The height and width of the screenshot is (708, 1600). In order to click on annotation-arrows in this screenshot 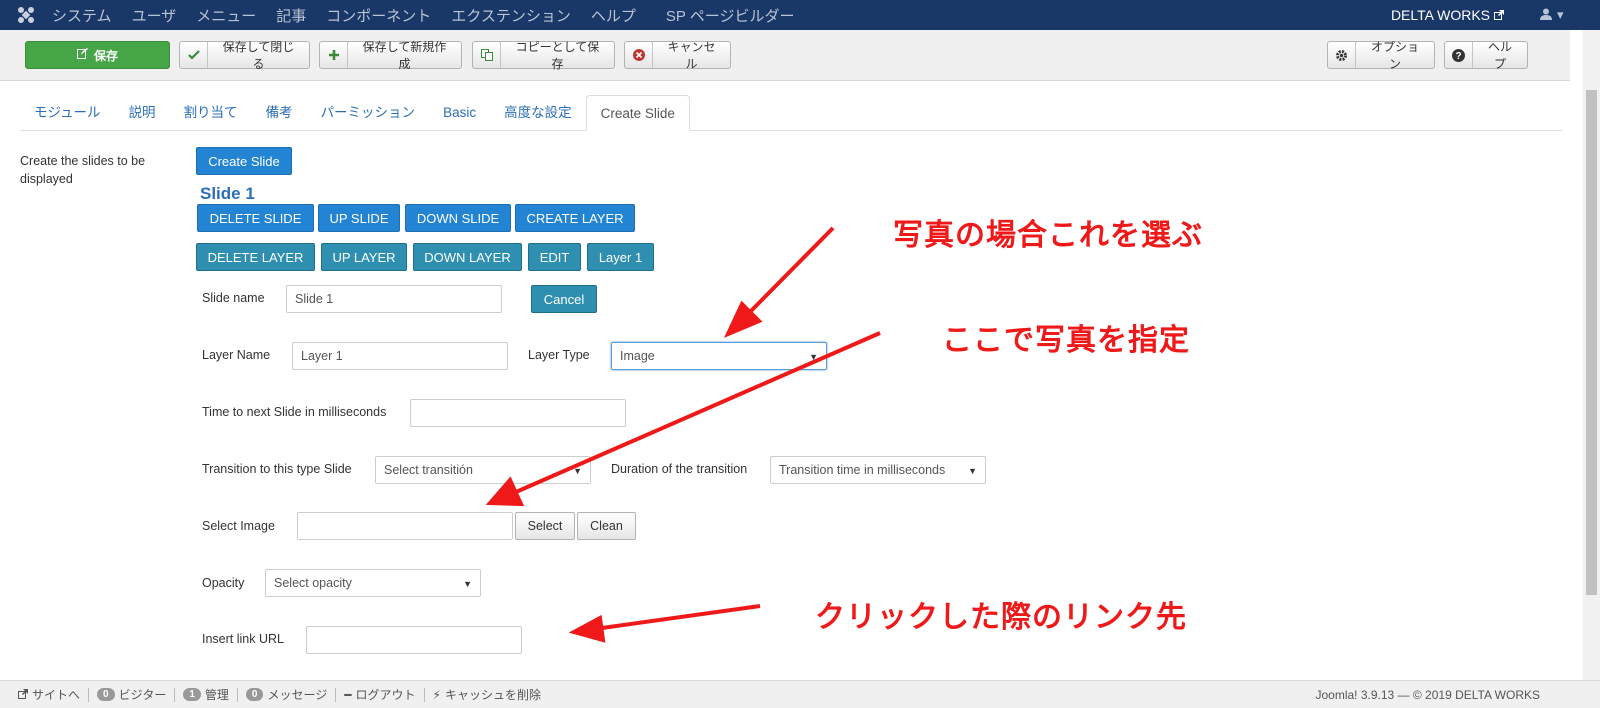, I will do `click(683, 434)`.